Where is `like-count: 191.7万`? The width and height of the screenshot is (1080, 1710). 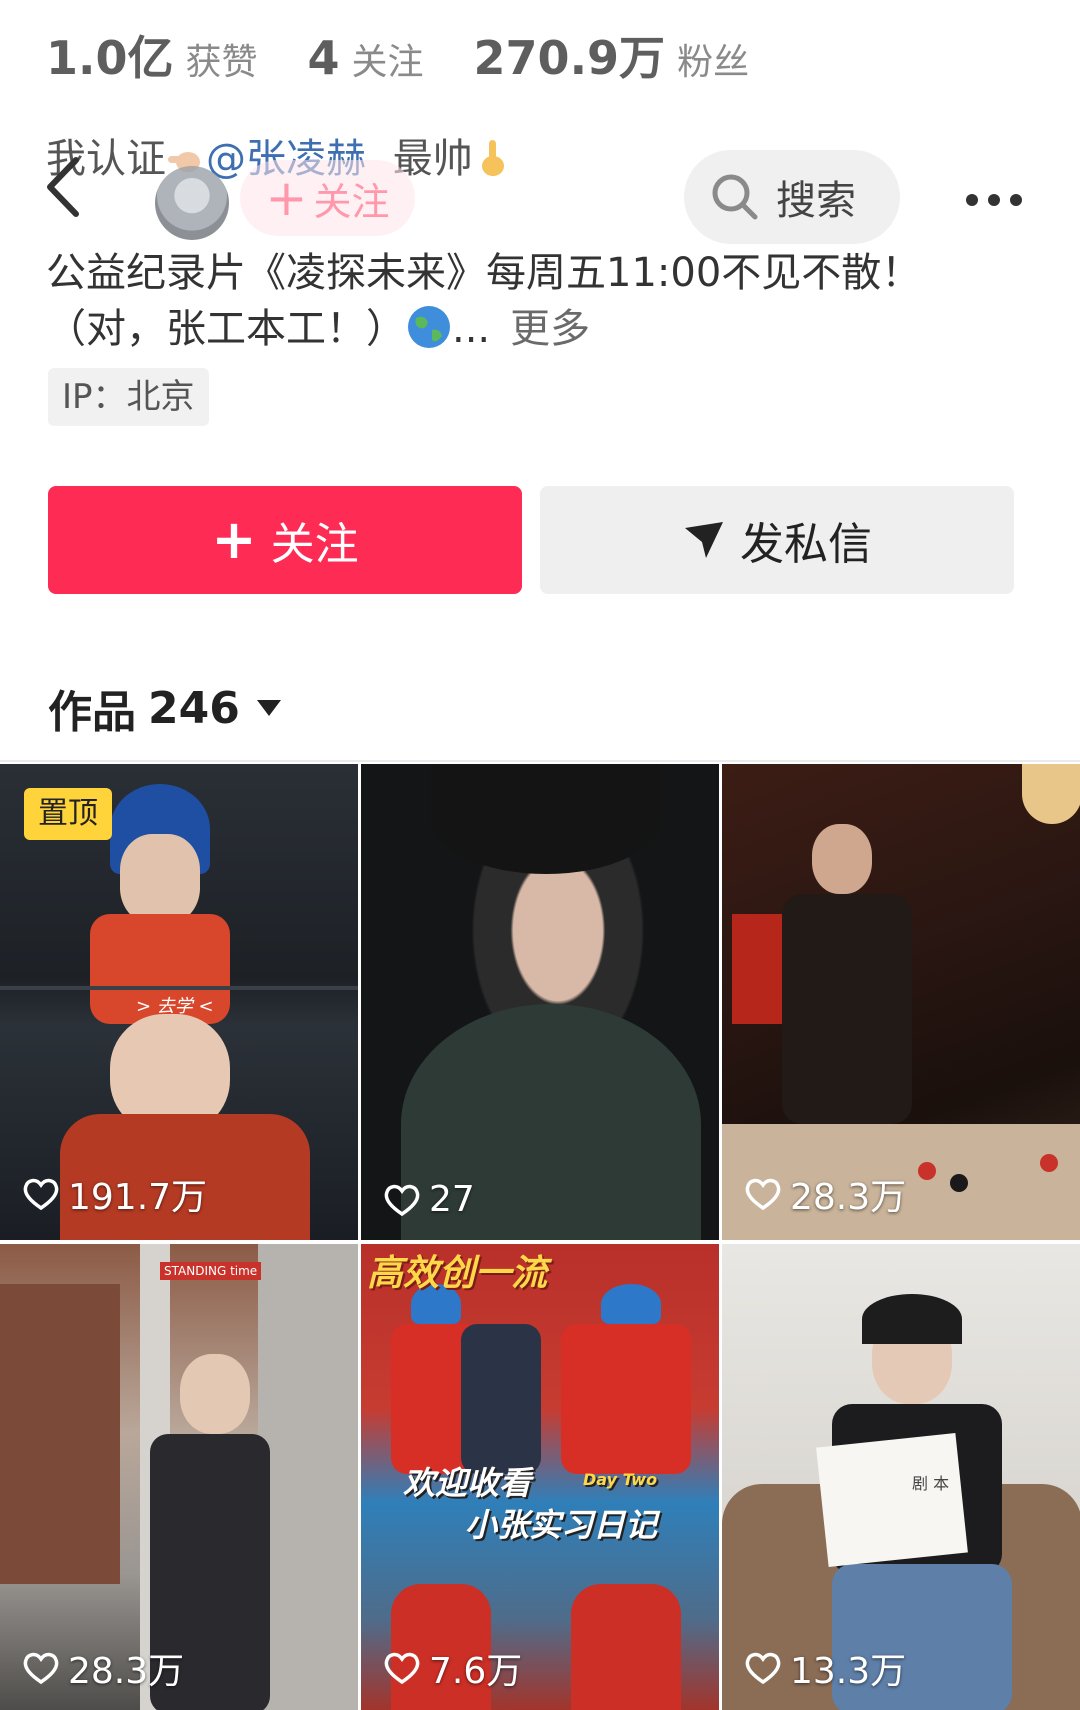 like-count: 191.7万 is located at coordinates (114, 1194).